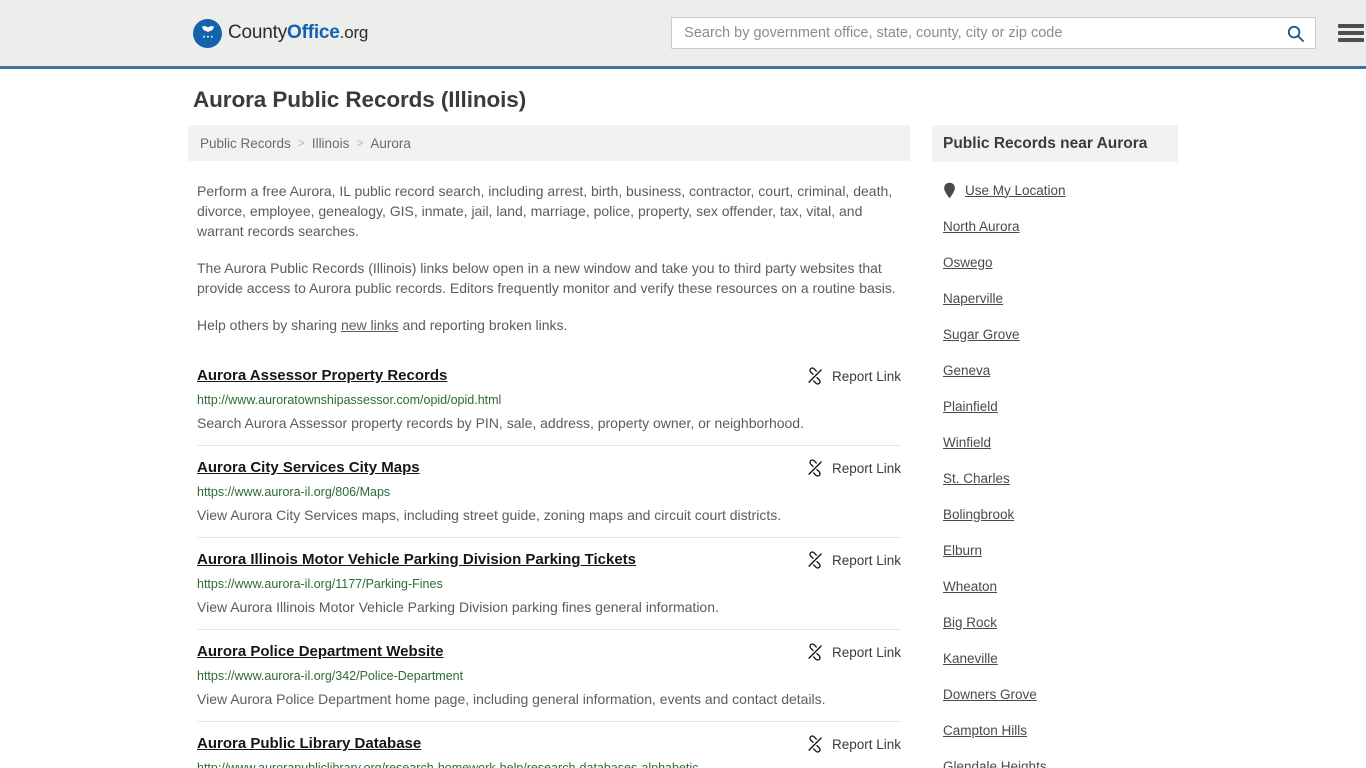 Image resolution: width=1366 pixels, height=768 pixels. Describe the element at coordinates (1055, 550) in the screenshot. I see `sidebar-nearby-item: Elburn` at that location.